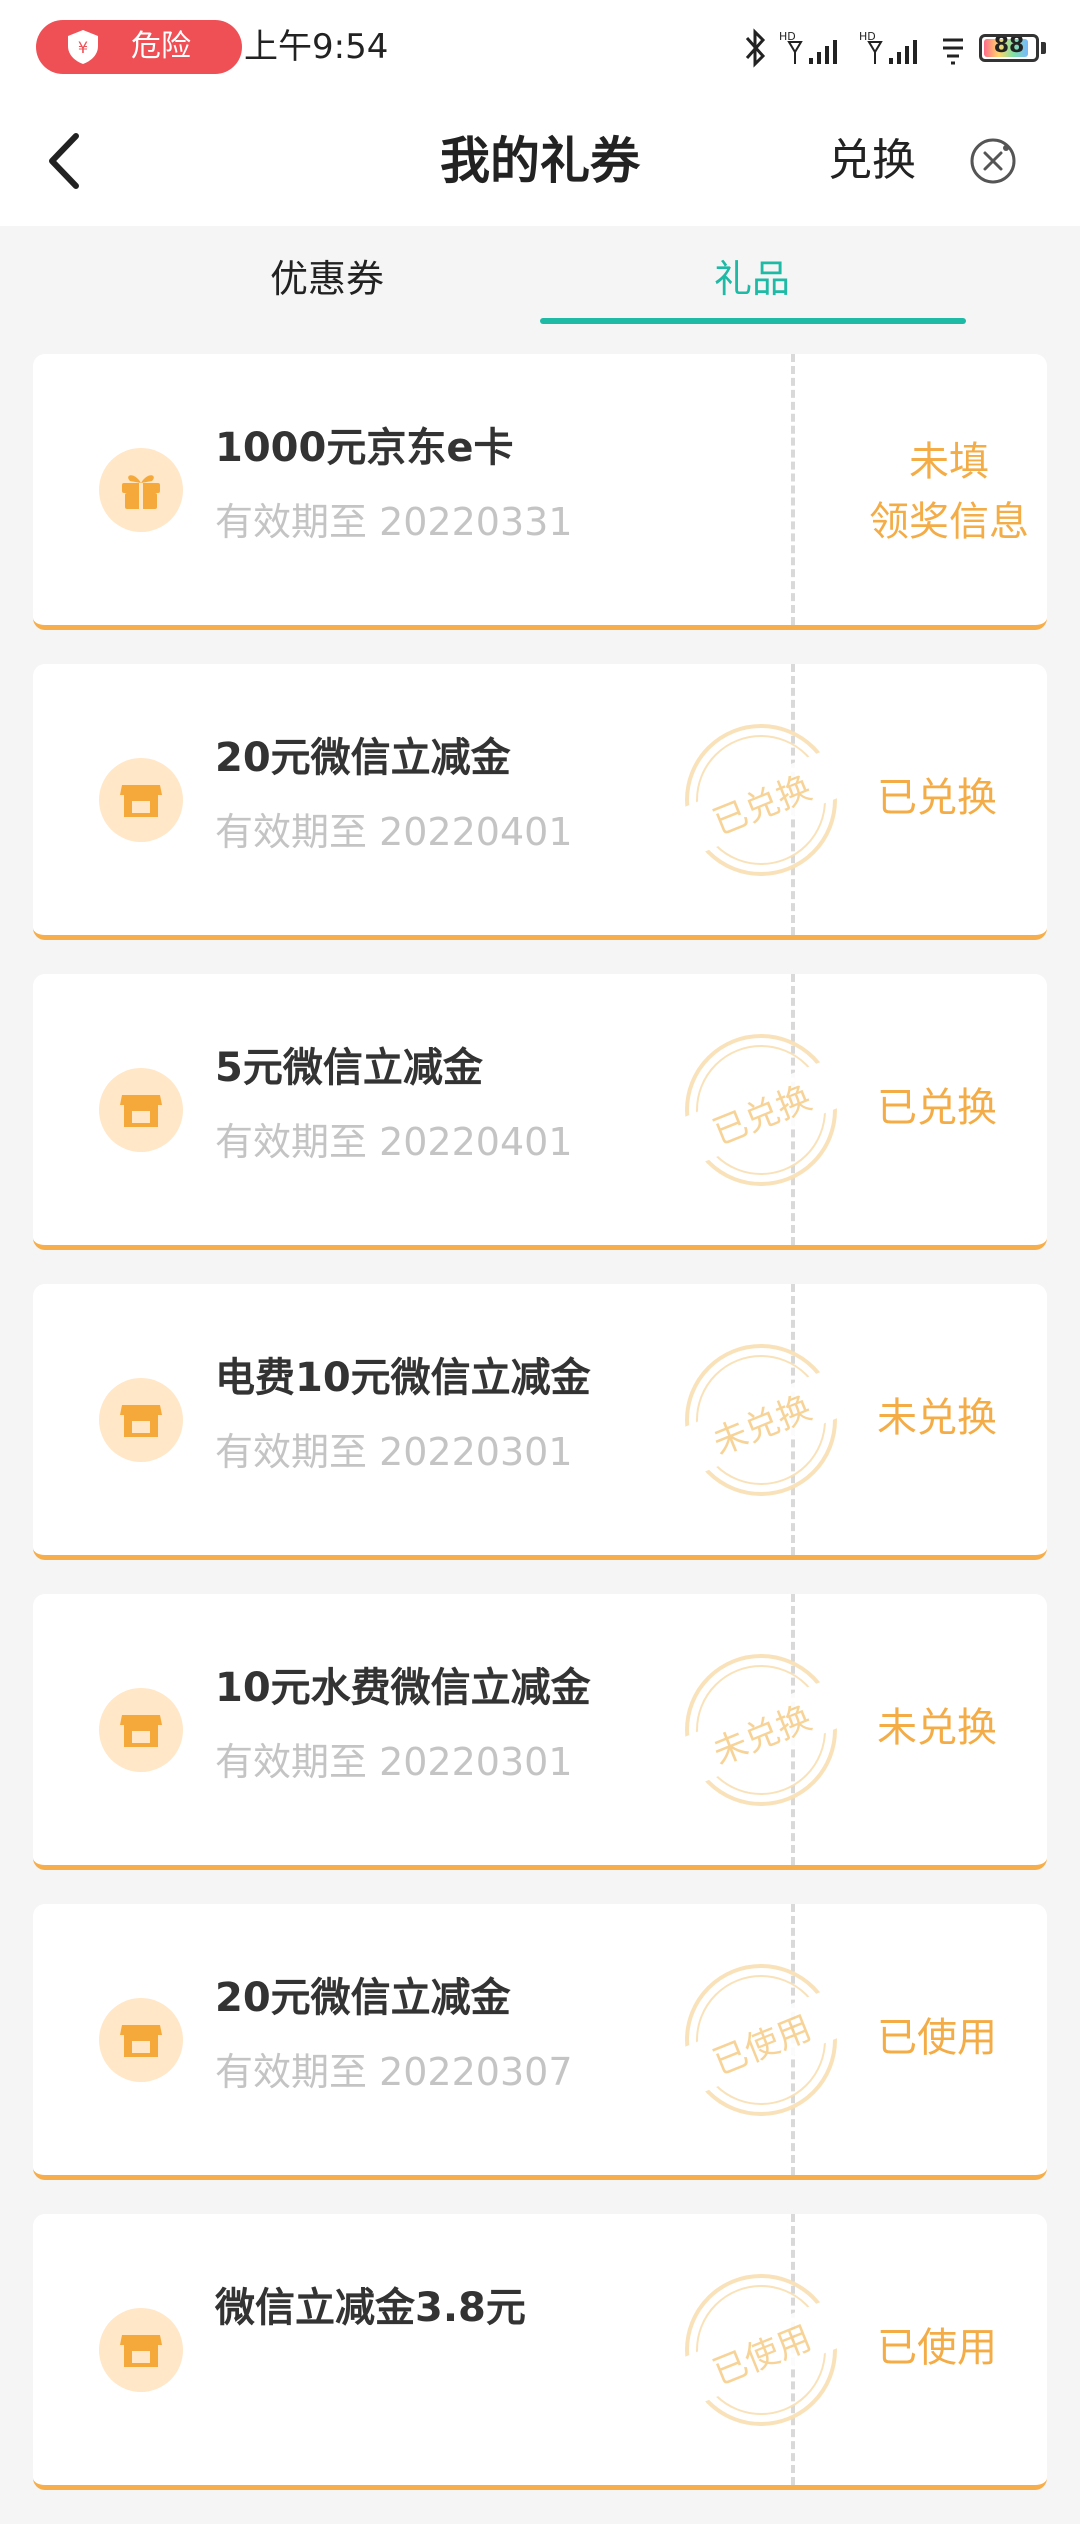  I want to click on gift-status-line2: 领奖信息, so click(949, 522).